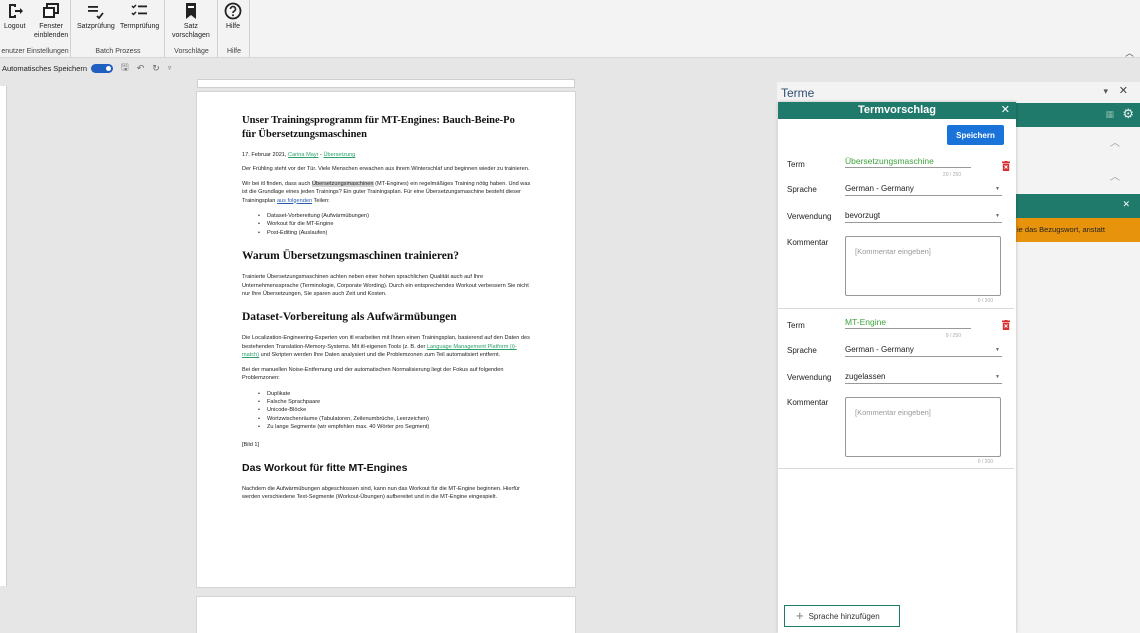  What do you see at coordinates (294, 201) in the screenshot?
I see `aus-folgenden-marked: aus folgenden` at bounding box center [294, 201].